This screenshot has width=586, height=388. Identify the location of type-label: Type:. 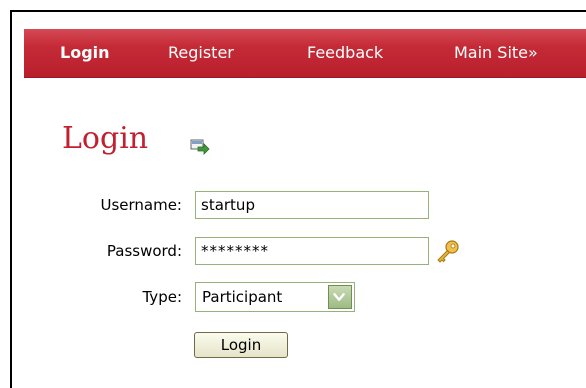
(162, 297).